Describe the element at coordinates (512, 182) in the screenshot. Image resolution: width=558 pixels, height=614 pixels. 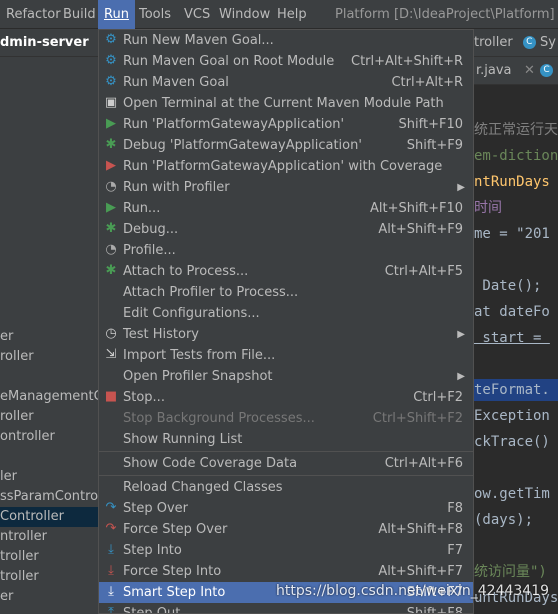
I see `code-line: ntRunDays` at that location.